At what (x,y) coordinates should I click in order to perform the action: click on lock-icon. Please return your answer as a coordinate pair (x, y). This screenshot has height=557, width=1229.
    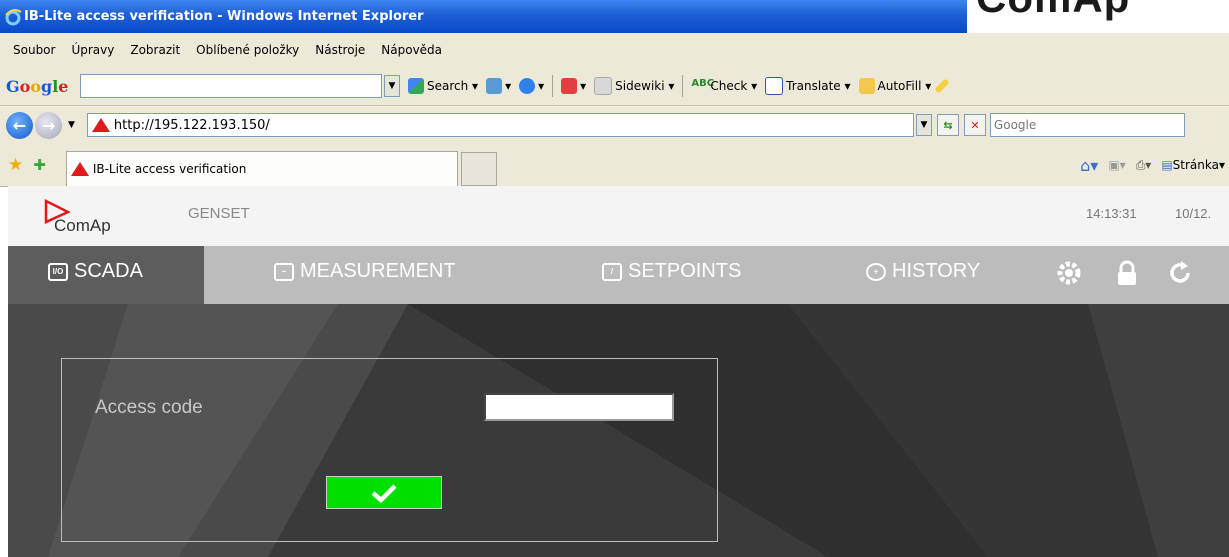
    Looking at the image, I should click on (1127, 273).